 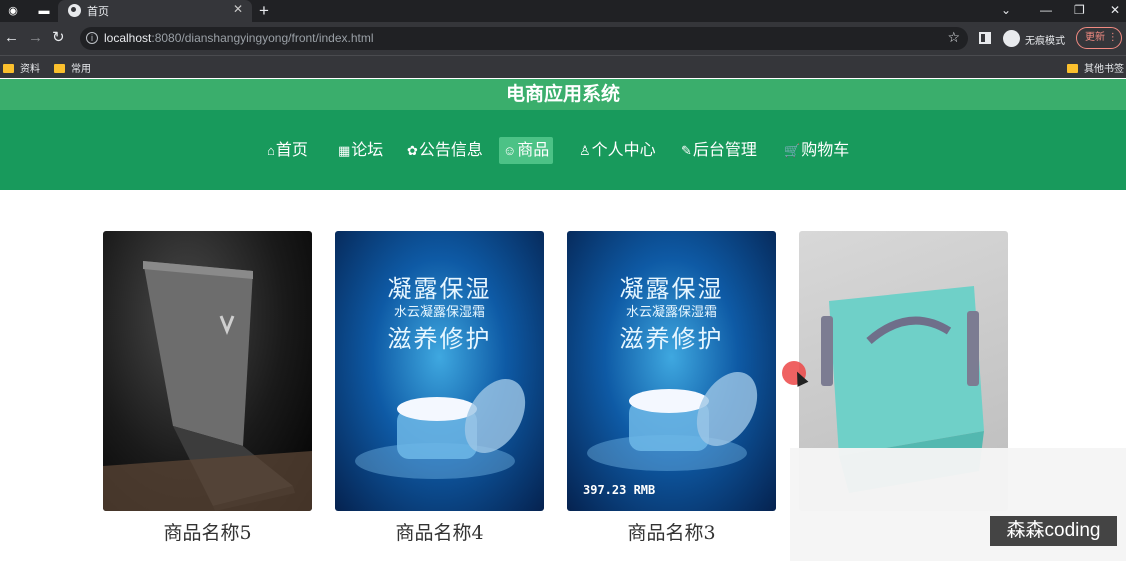 I want to click on cart-icon: 🛒, so click(x=792, y=150).